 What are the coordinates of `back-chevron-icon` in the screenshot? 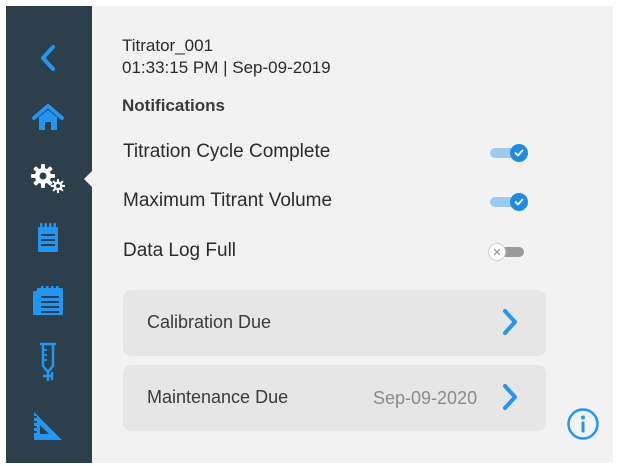 It's located at (48, 58).